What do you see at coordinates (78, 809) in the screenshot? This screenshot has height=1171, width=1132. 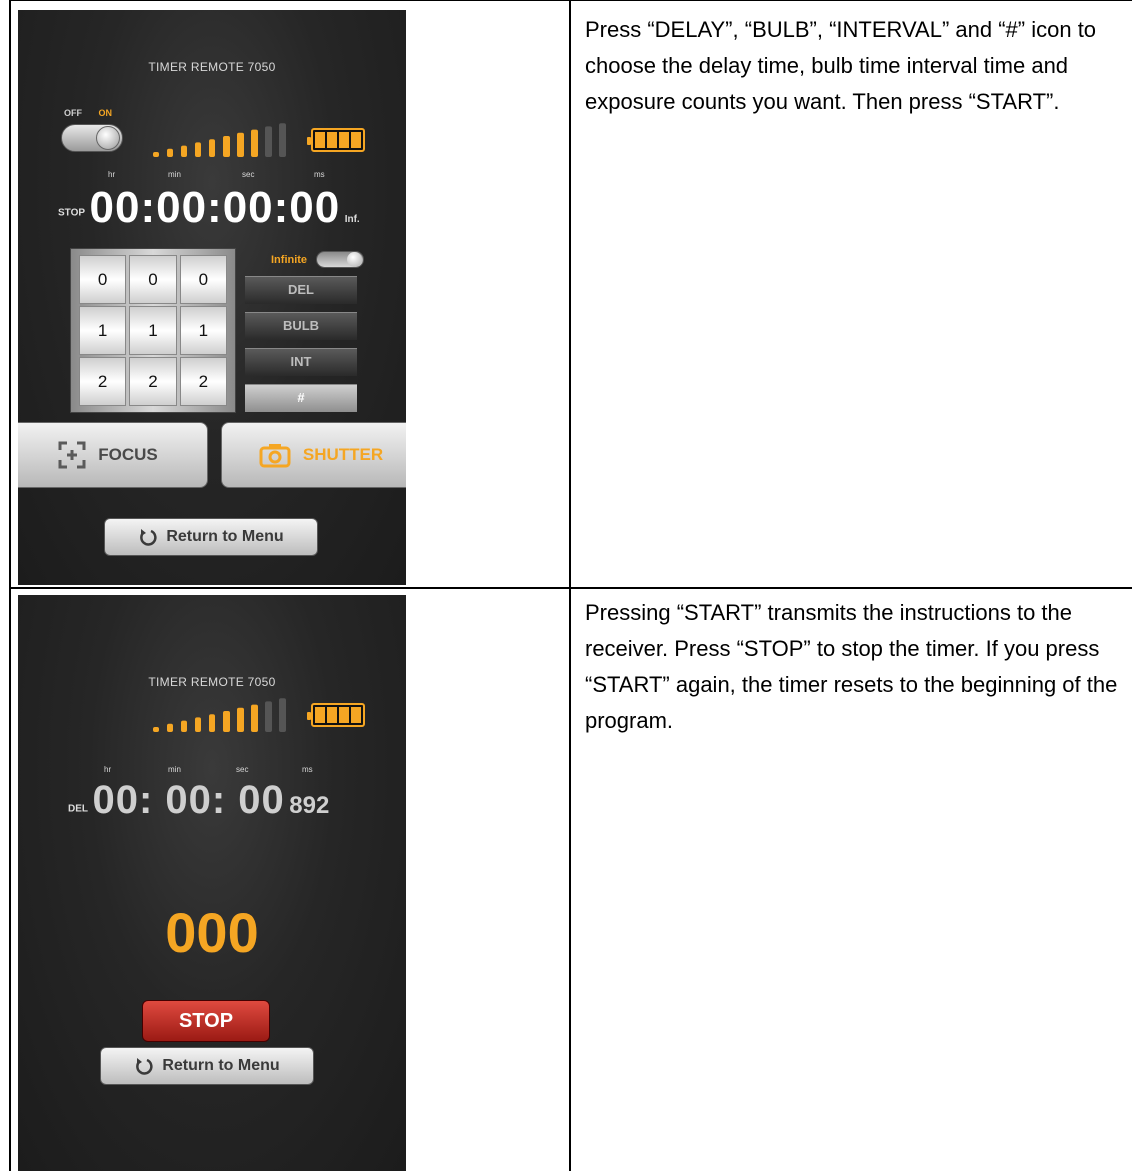 I see `mode-label: DEL` at bounding box center [78, 809].